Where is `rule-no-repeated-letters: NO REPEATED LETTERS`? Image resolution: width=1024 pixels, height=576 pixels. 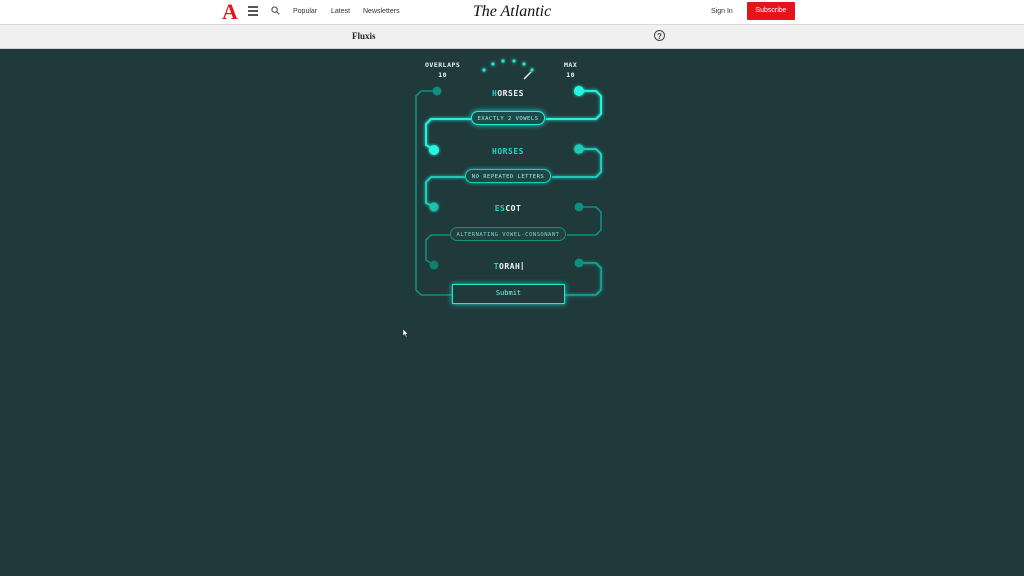
rule-no-repeated-letters: NO REPEATED LETTERS is located at coordinates (508, 176).